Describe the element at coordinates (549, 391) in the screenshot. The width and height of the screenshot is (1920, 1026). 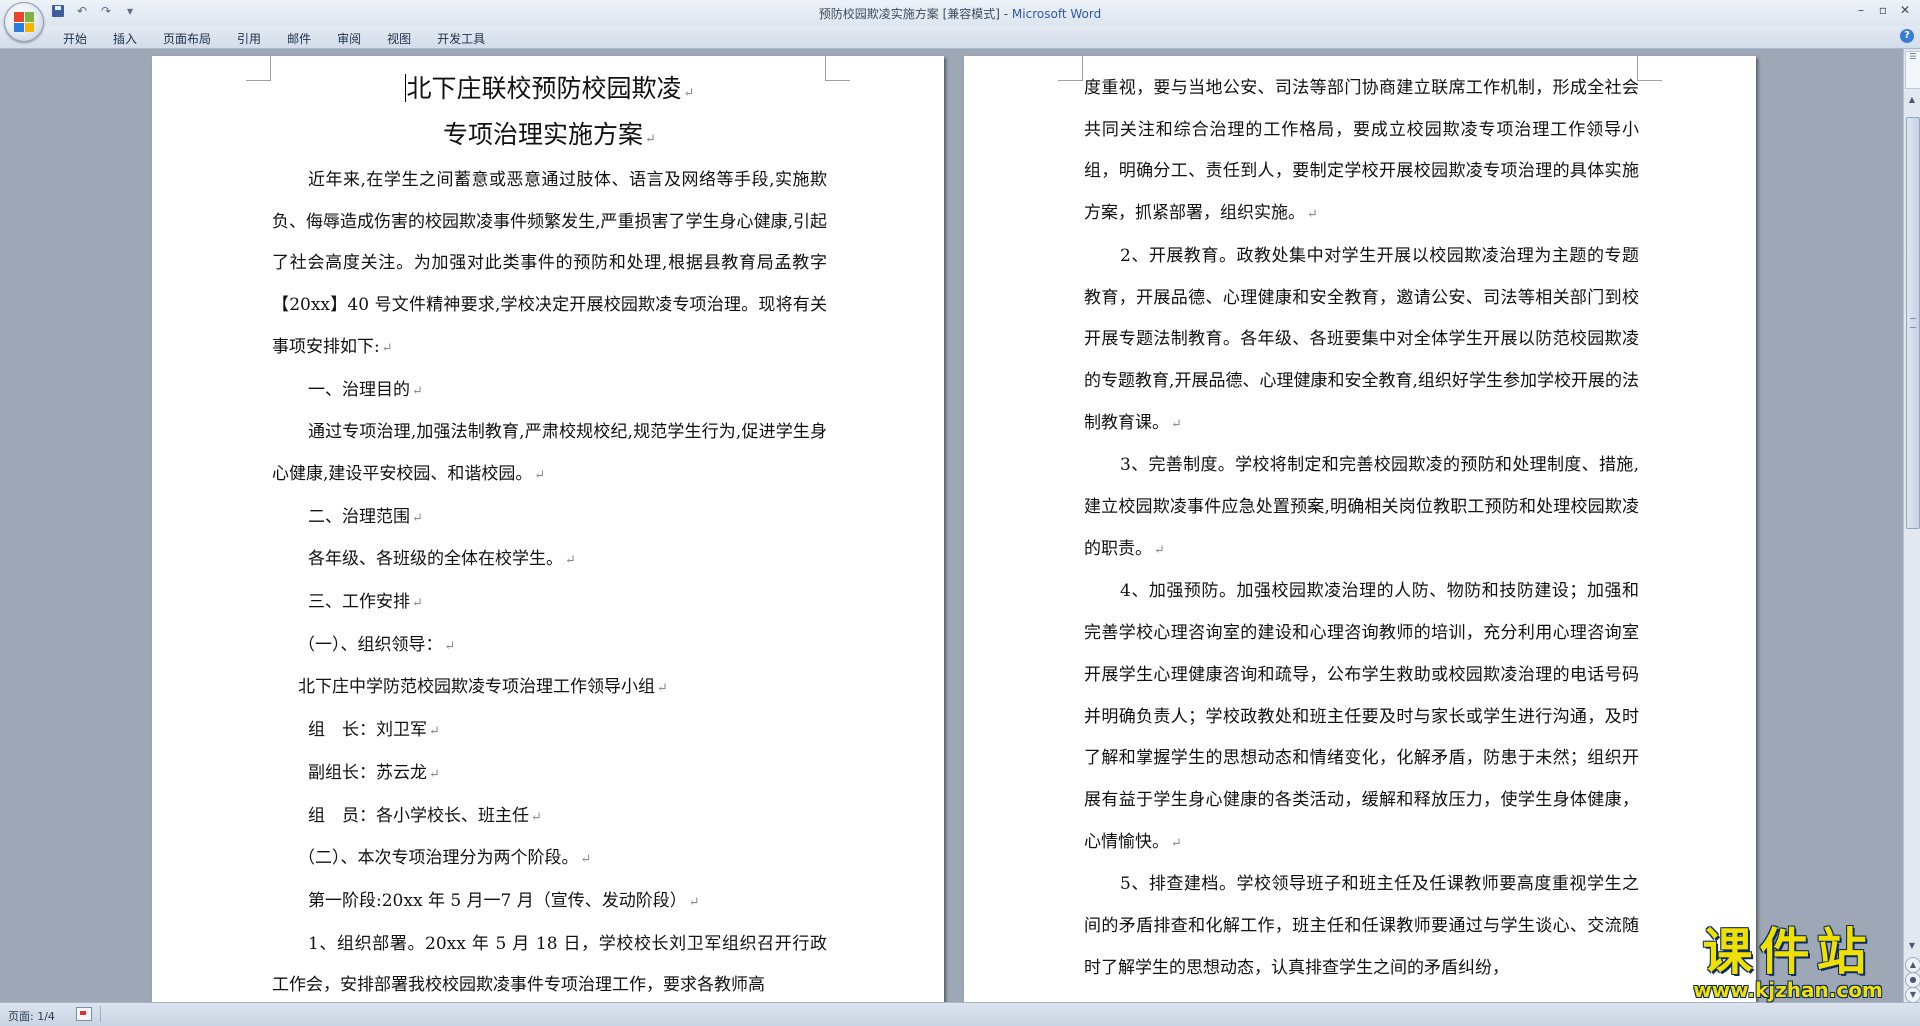
I see `document-paragraph: 一、治理目的 ↵` at that location.